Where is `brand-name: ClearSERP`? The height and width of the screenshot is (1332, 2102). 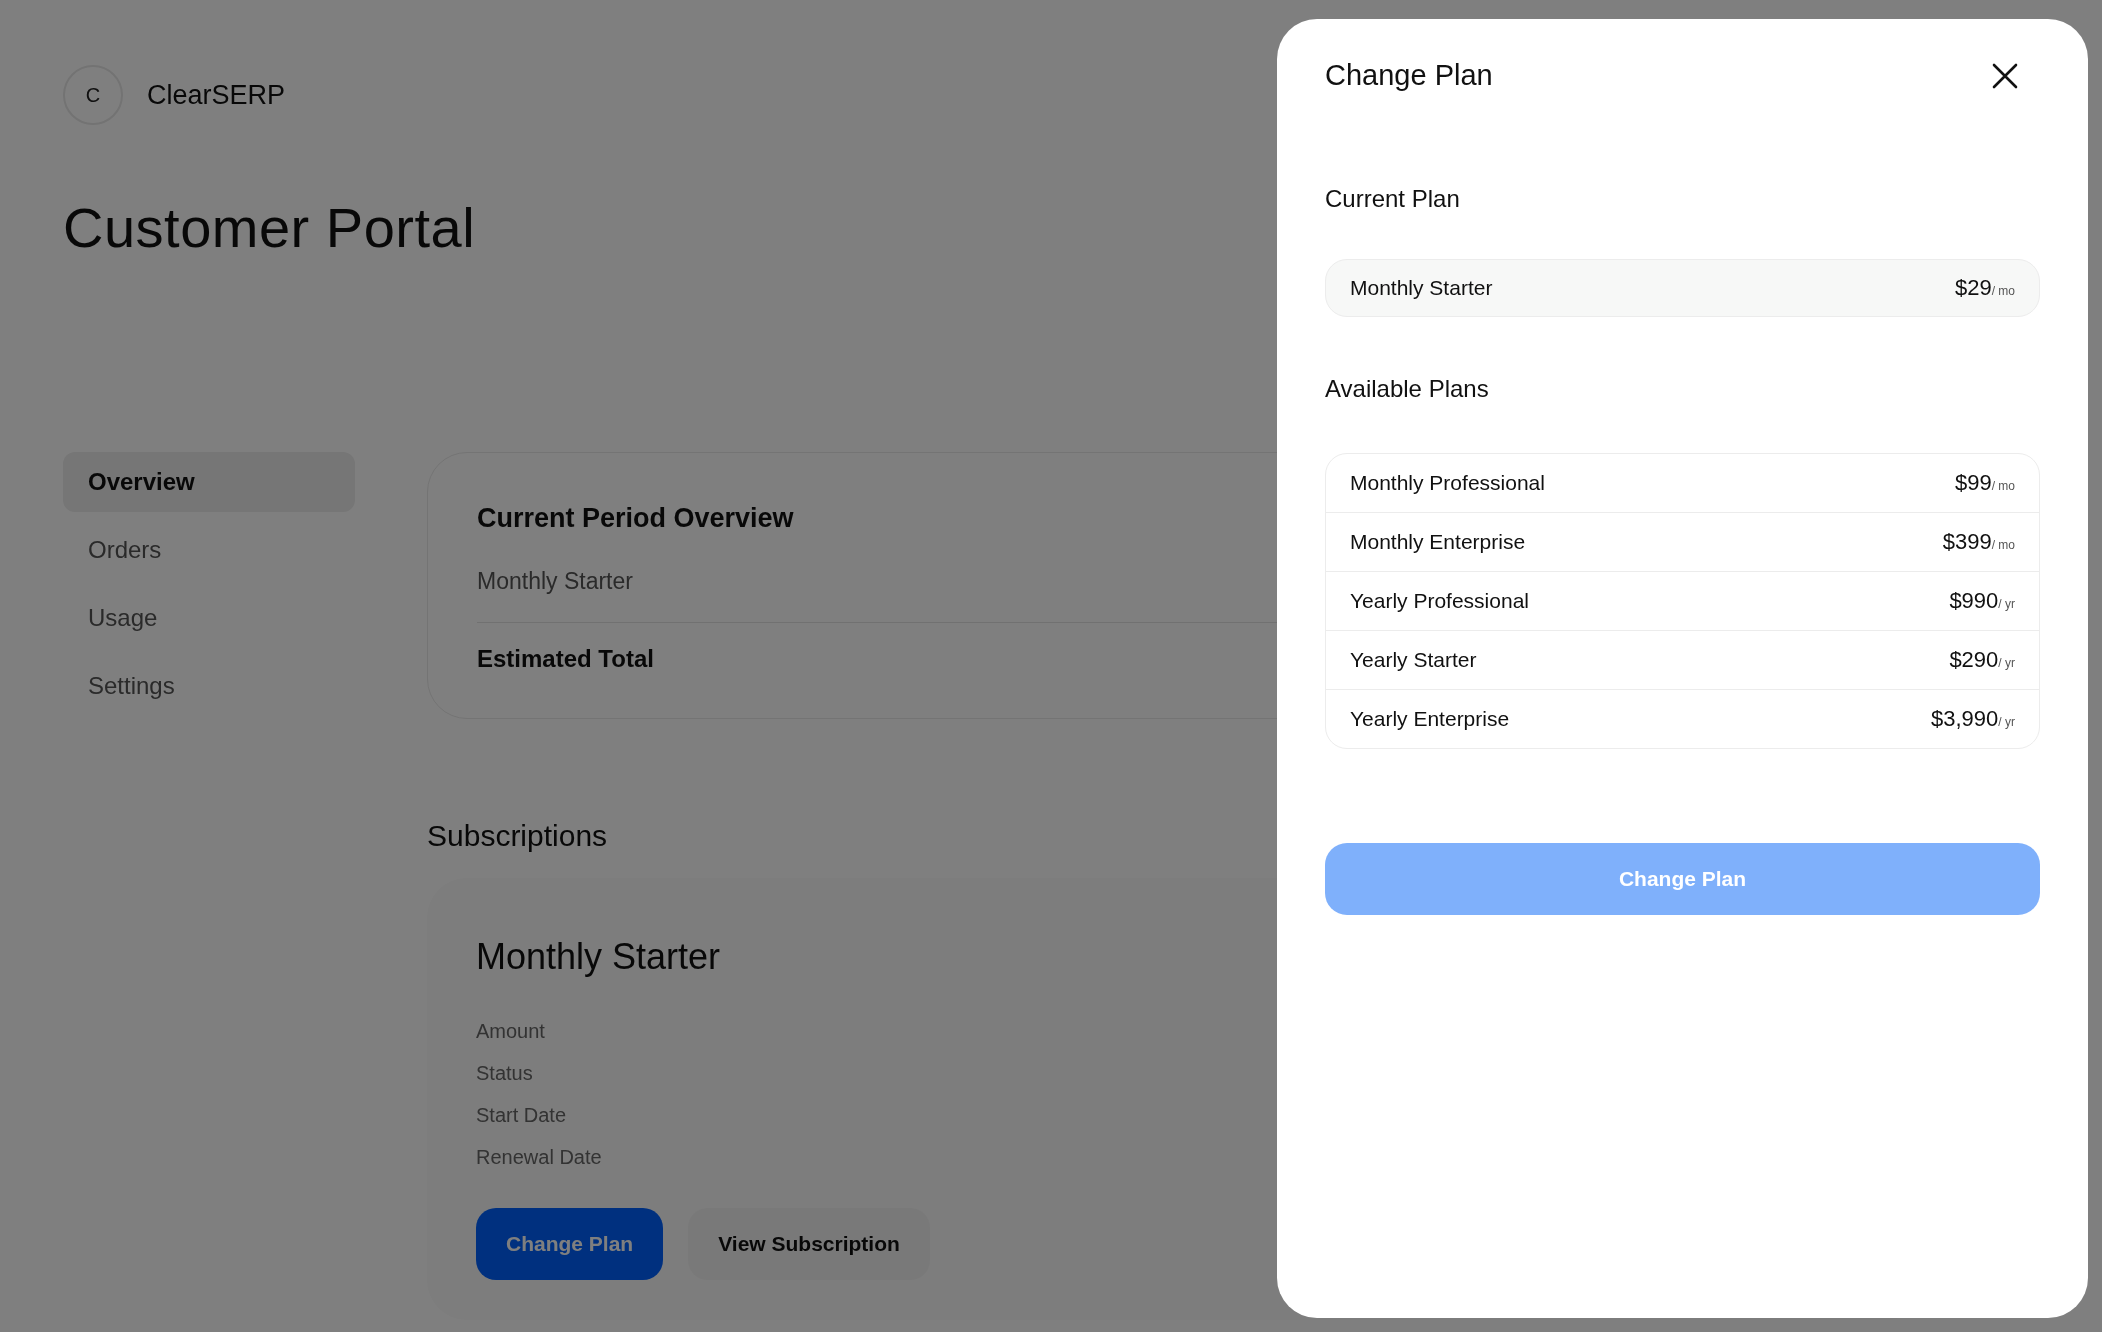 brand-name: ClearSERP is located at coordinates (216, 95).